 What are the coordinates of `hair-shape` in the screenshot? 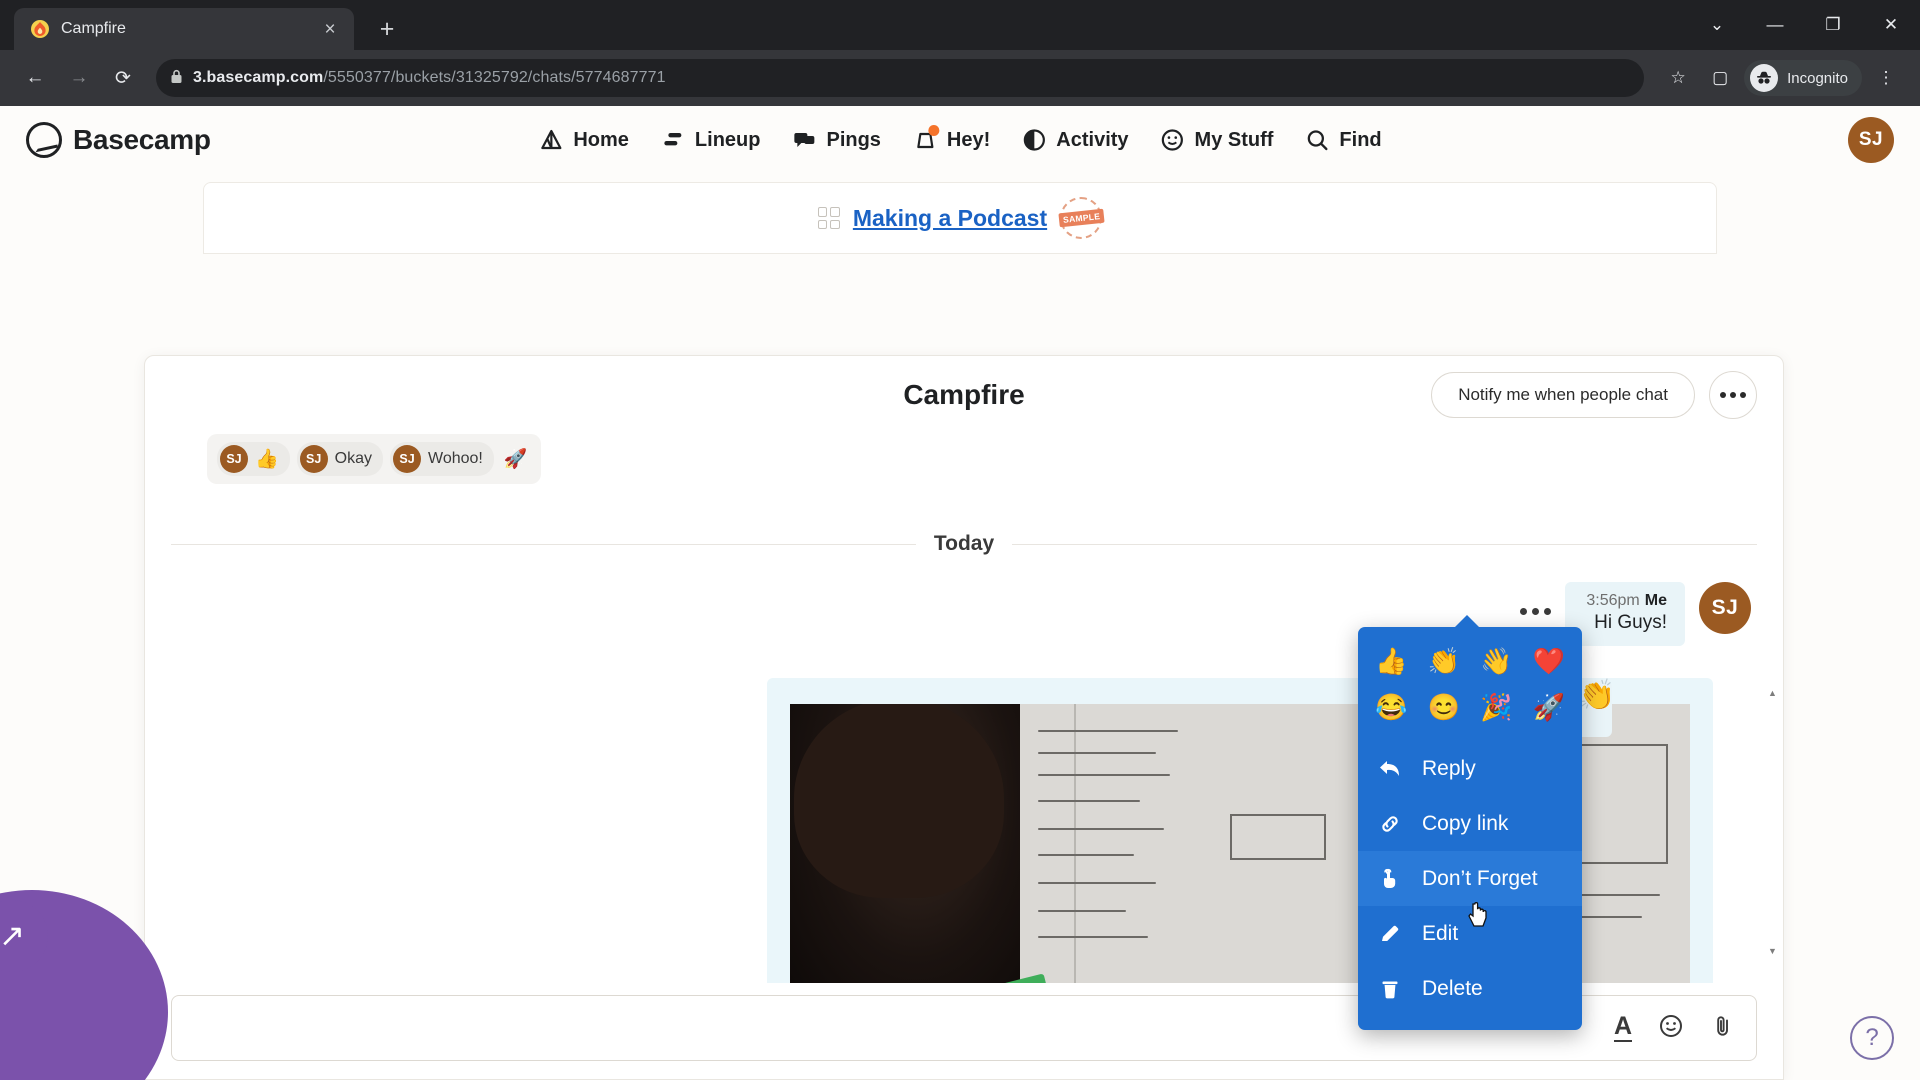 It's located at (899, 801).